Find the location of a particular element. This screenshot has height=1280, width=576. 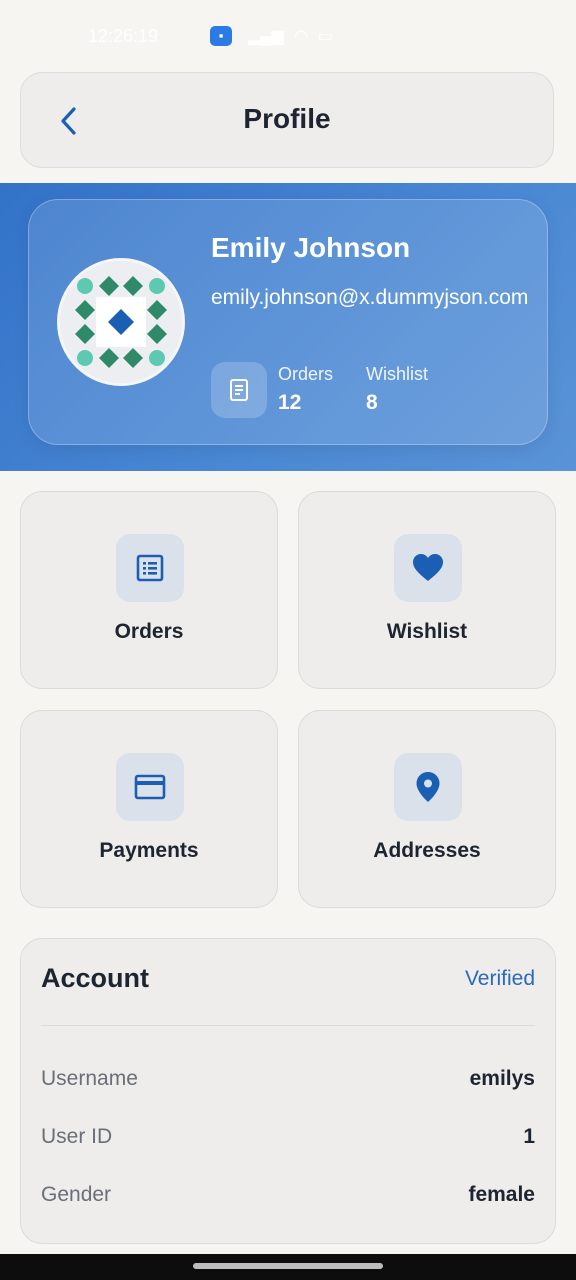

tile-payments-icon-box is located at coordinates (150, 787).